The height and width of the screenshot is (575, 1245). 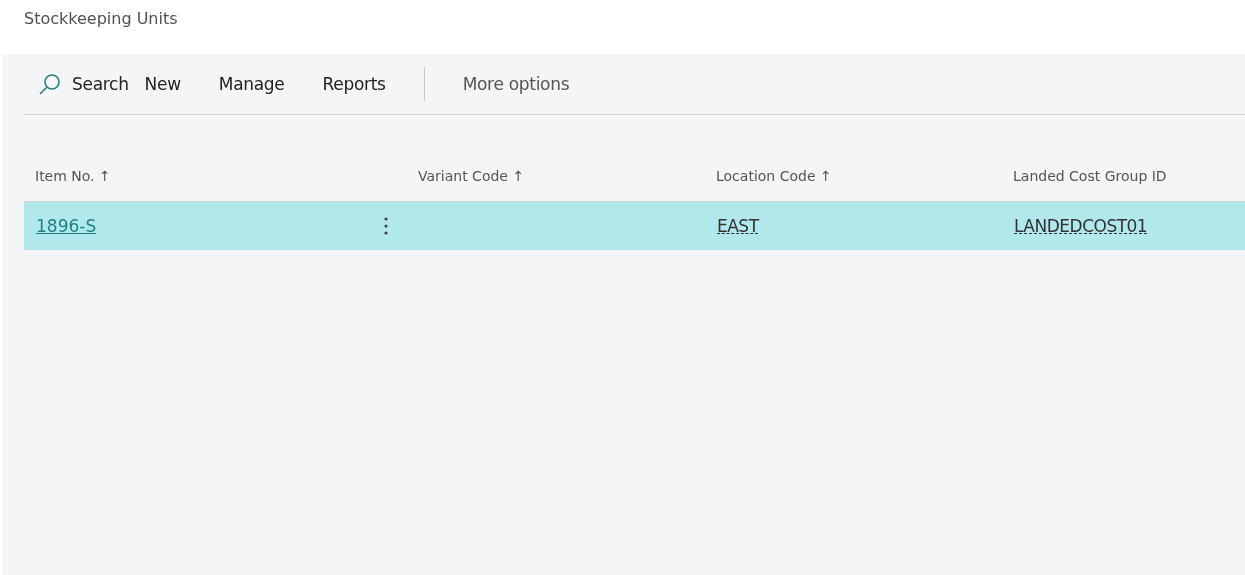 I want to click on table-cell: LANDEDCOST01, so click(x=1081, y=226).